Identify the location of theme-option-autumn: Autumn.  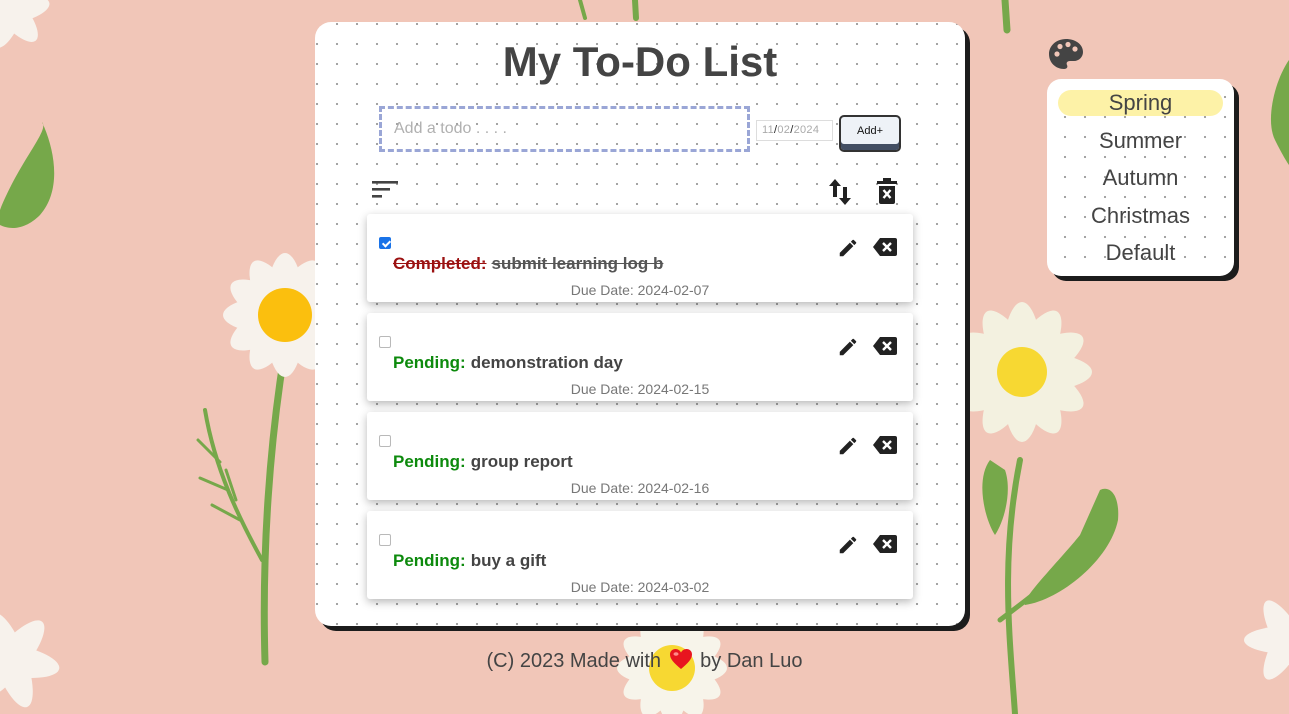
(1140, 178).